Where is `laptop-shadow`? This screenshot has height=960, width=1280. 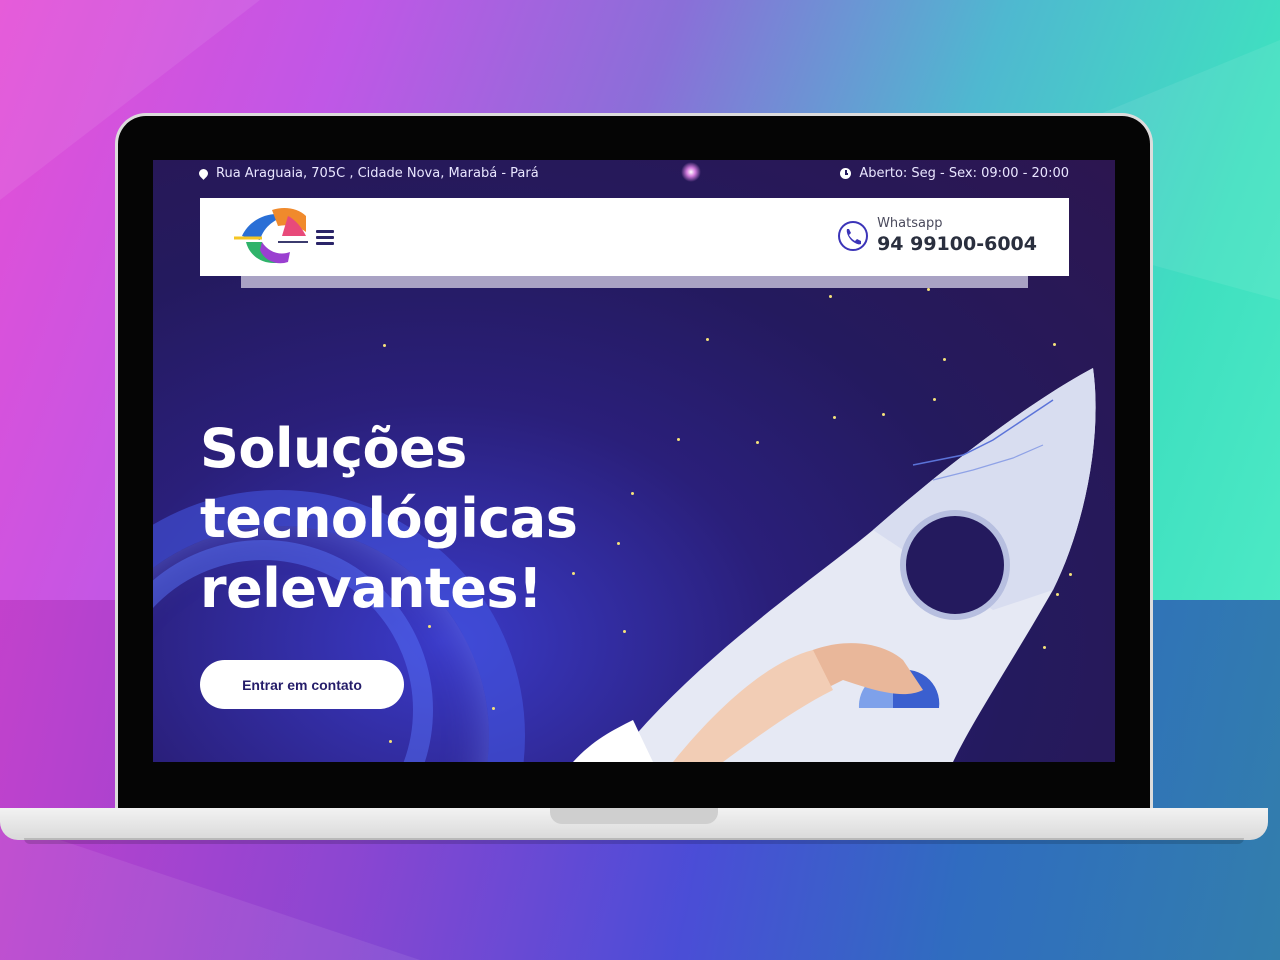
laptop-shadow is located at coordinates (634, 841).